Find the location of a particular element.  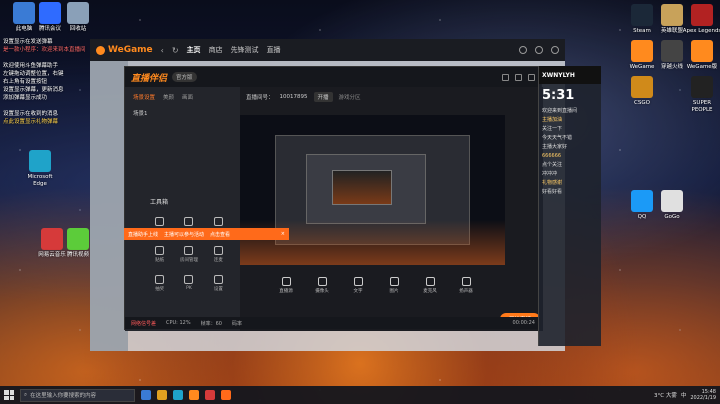

ime-language: 中 is located at coordinates (684, 395).